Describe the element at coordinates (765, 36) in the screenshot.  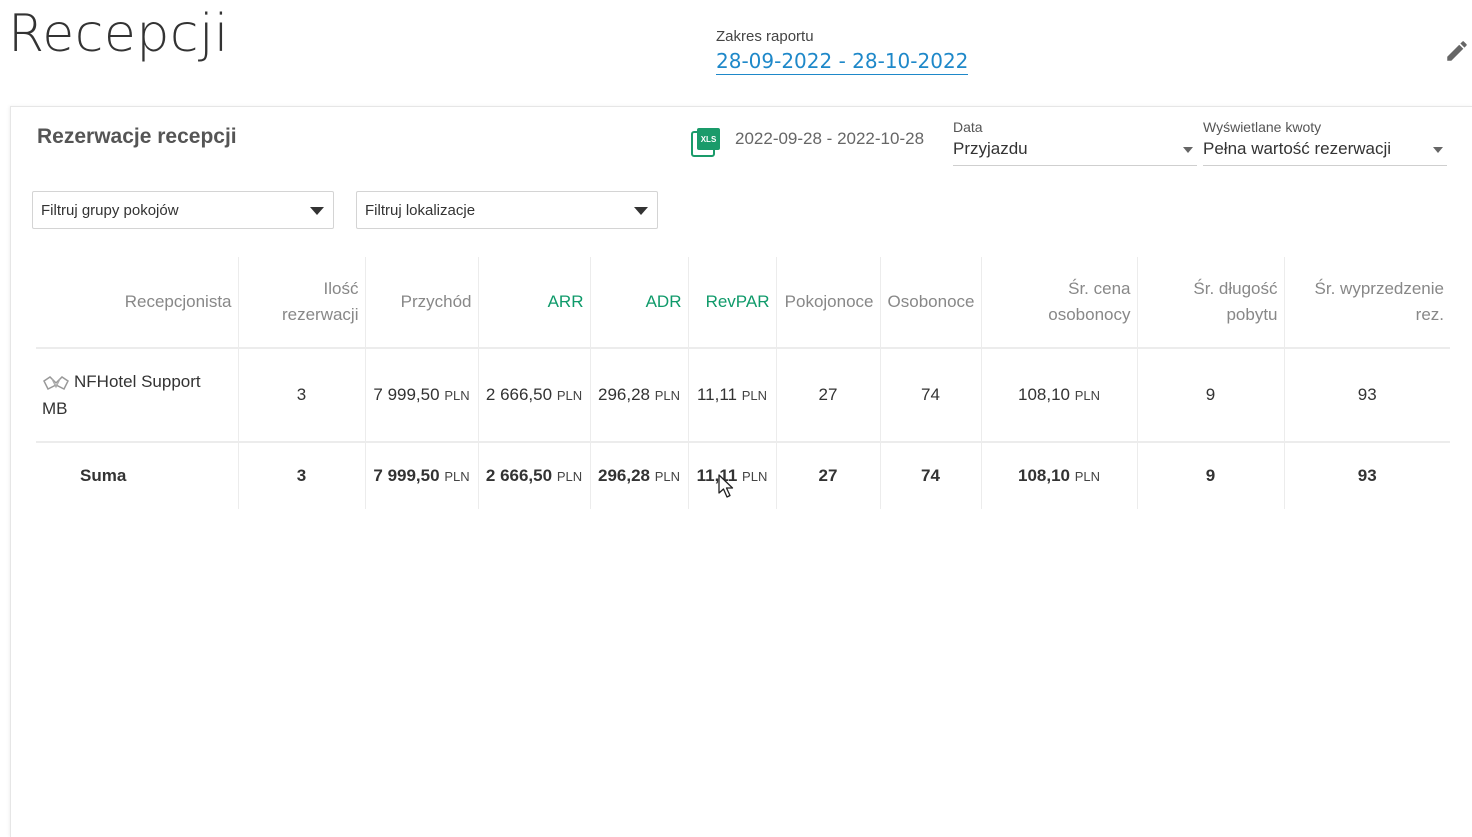
I see `report-range-label: Zakres raportu` at that location.